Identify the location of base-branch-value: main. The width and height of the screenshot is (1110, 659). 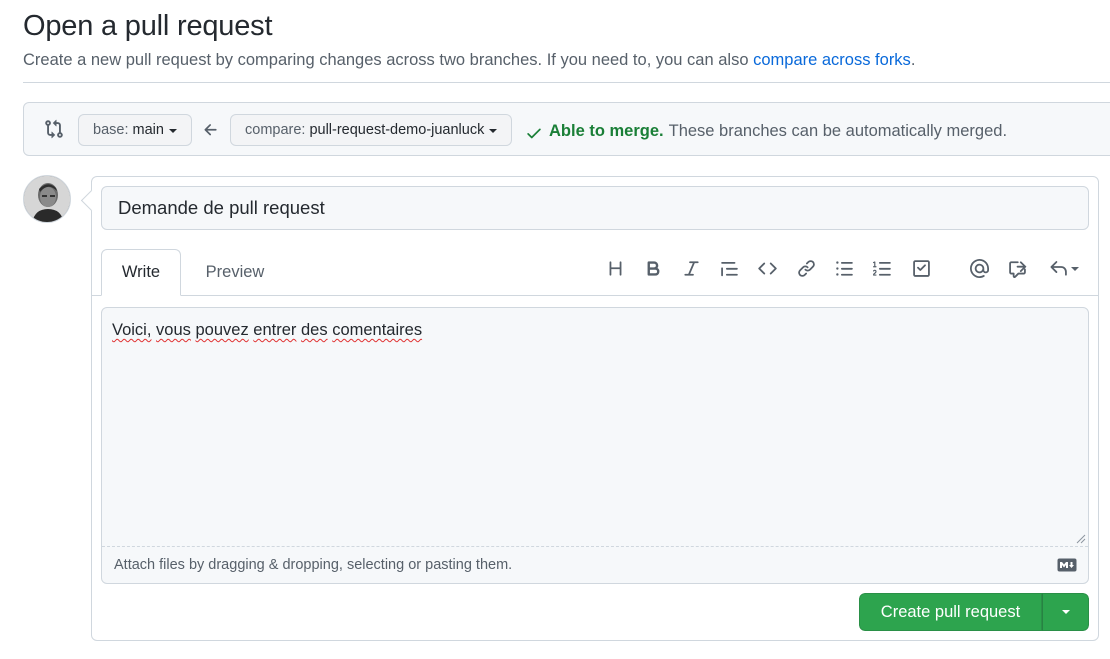
(148, 130).